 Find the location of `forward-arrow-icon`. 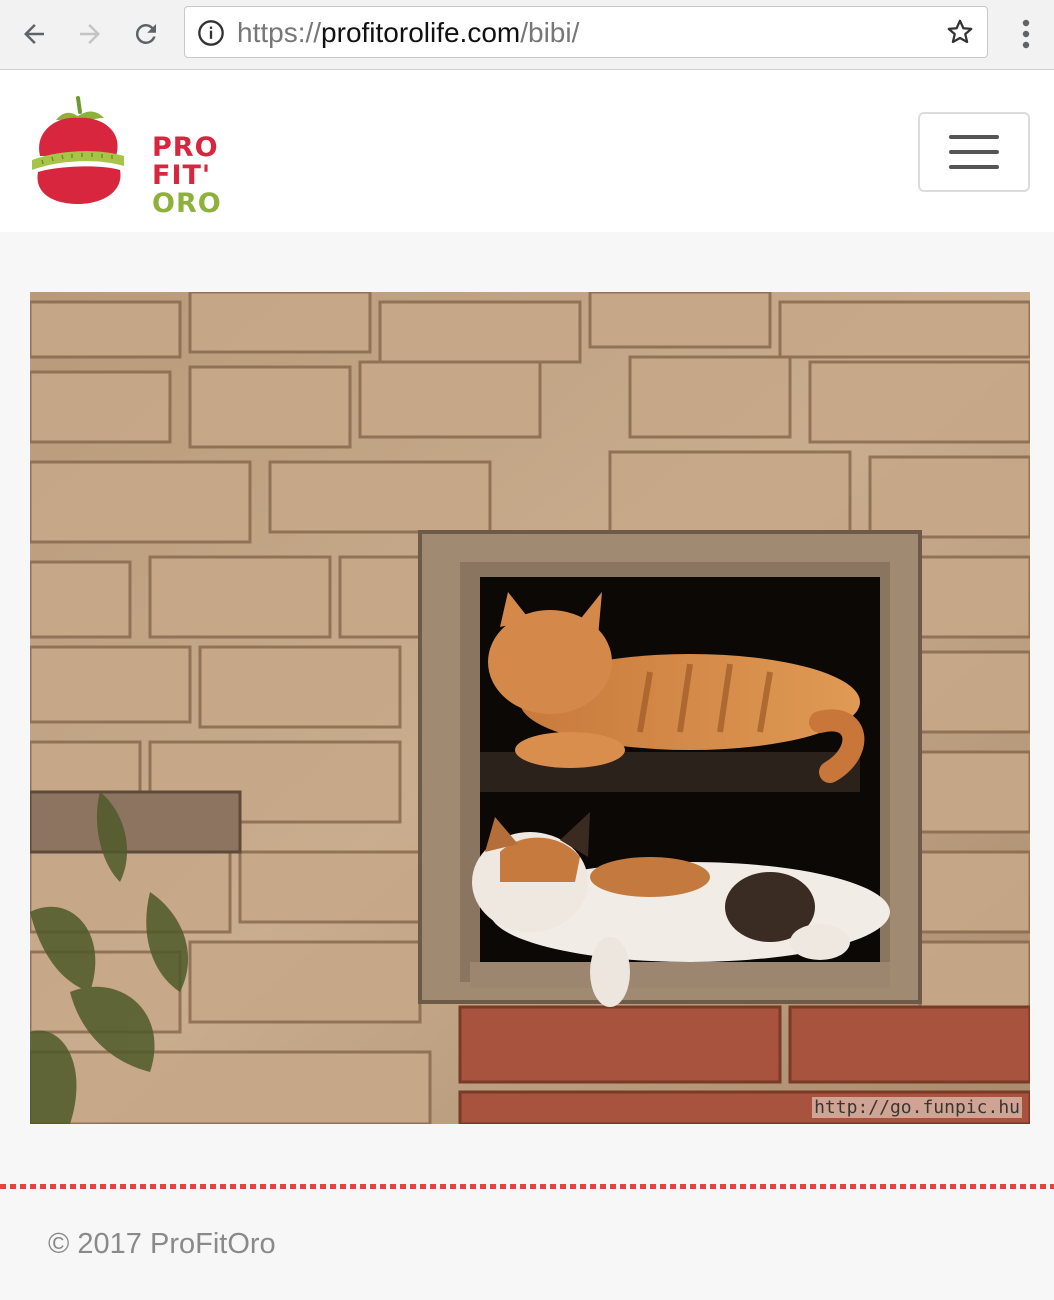

forward-arrow-icon is located at coordinates (90, 34).